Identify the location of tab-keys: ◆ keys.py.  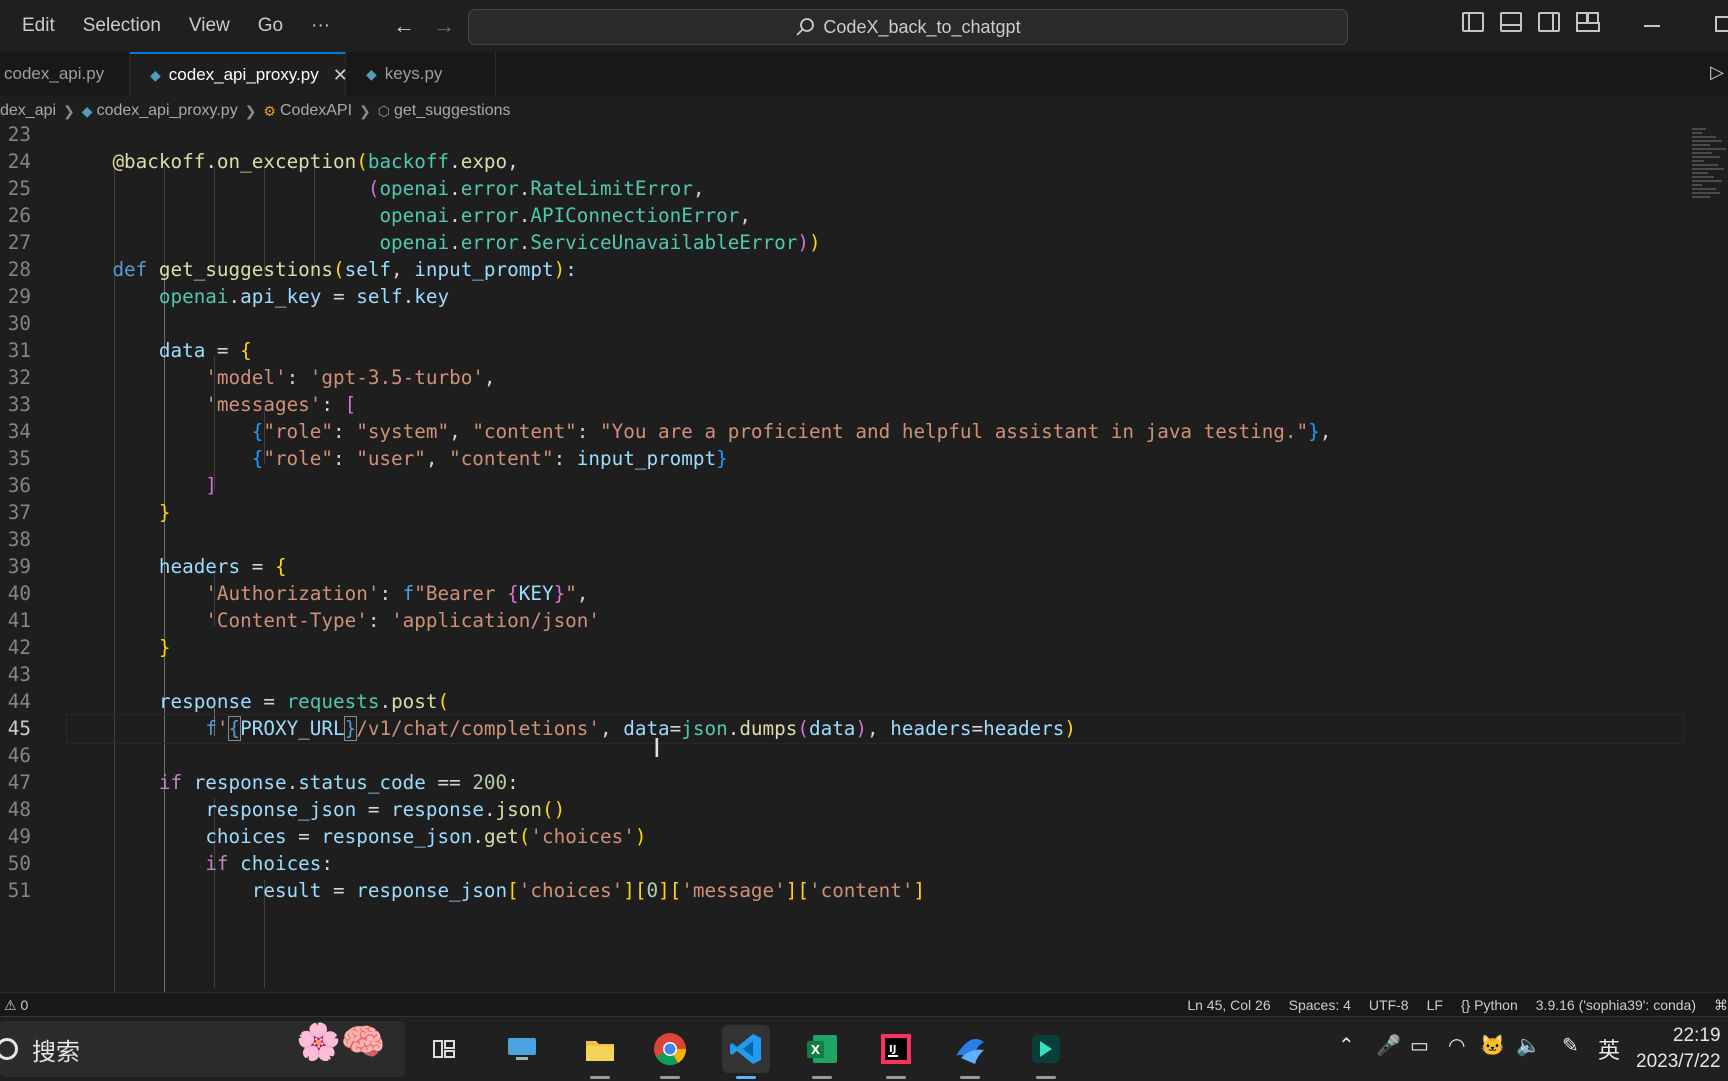
(421, 74).